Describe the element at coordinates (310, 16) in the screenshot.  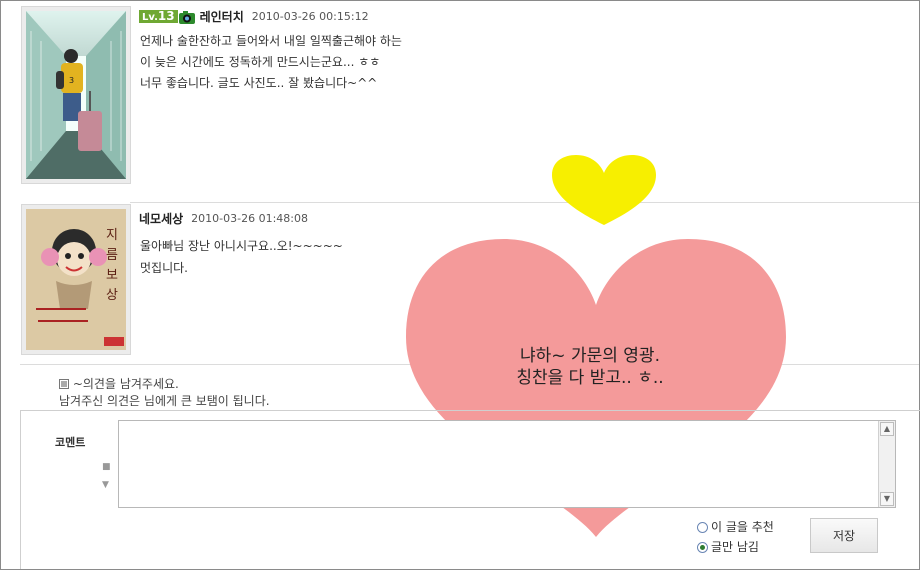
I see `comment-date: 2010-03-26 00:15:12` at that location.